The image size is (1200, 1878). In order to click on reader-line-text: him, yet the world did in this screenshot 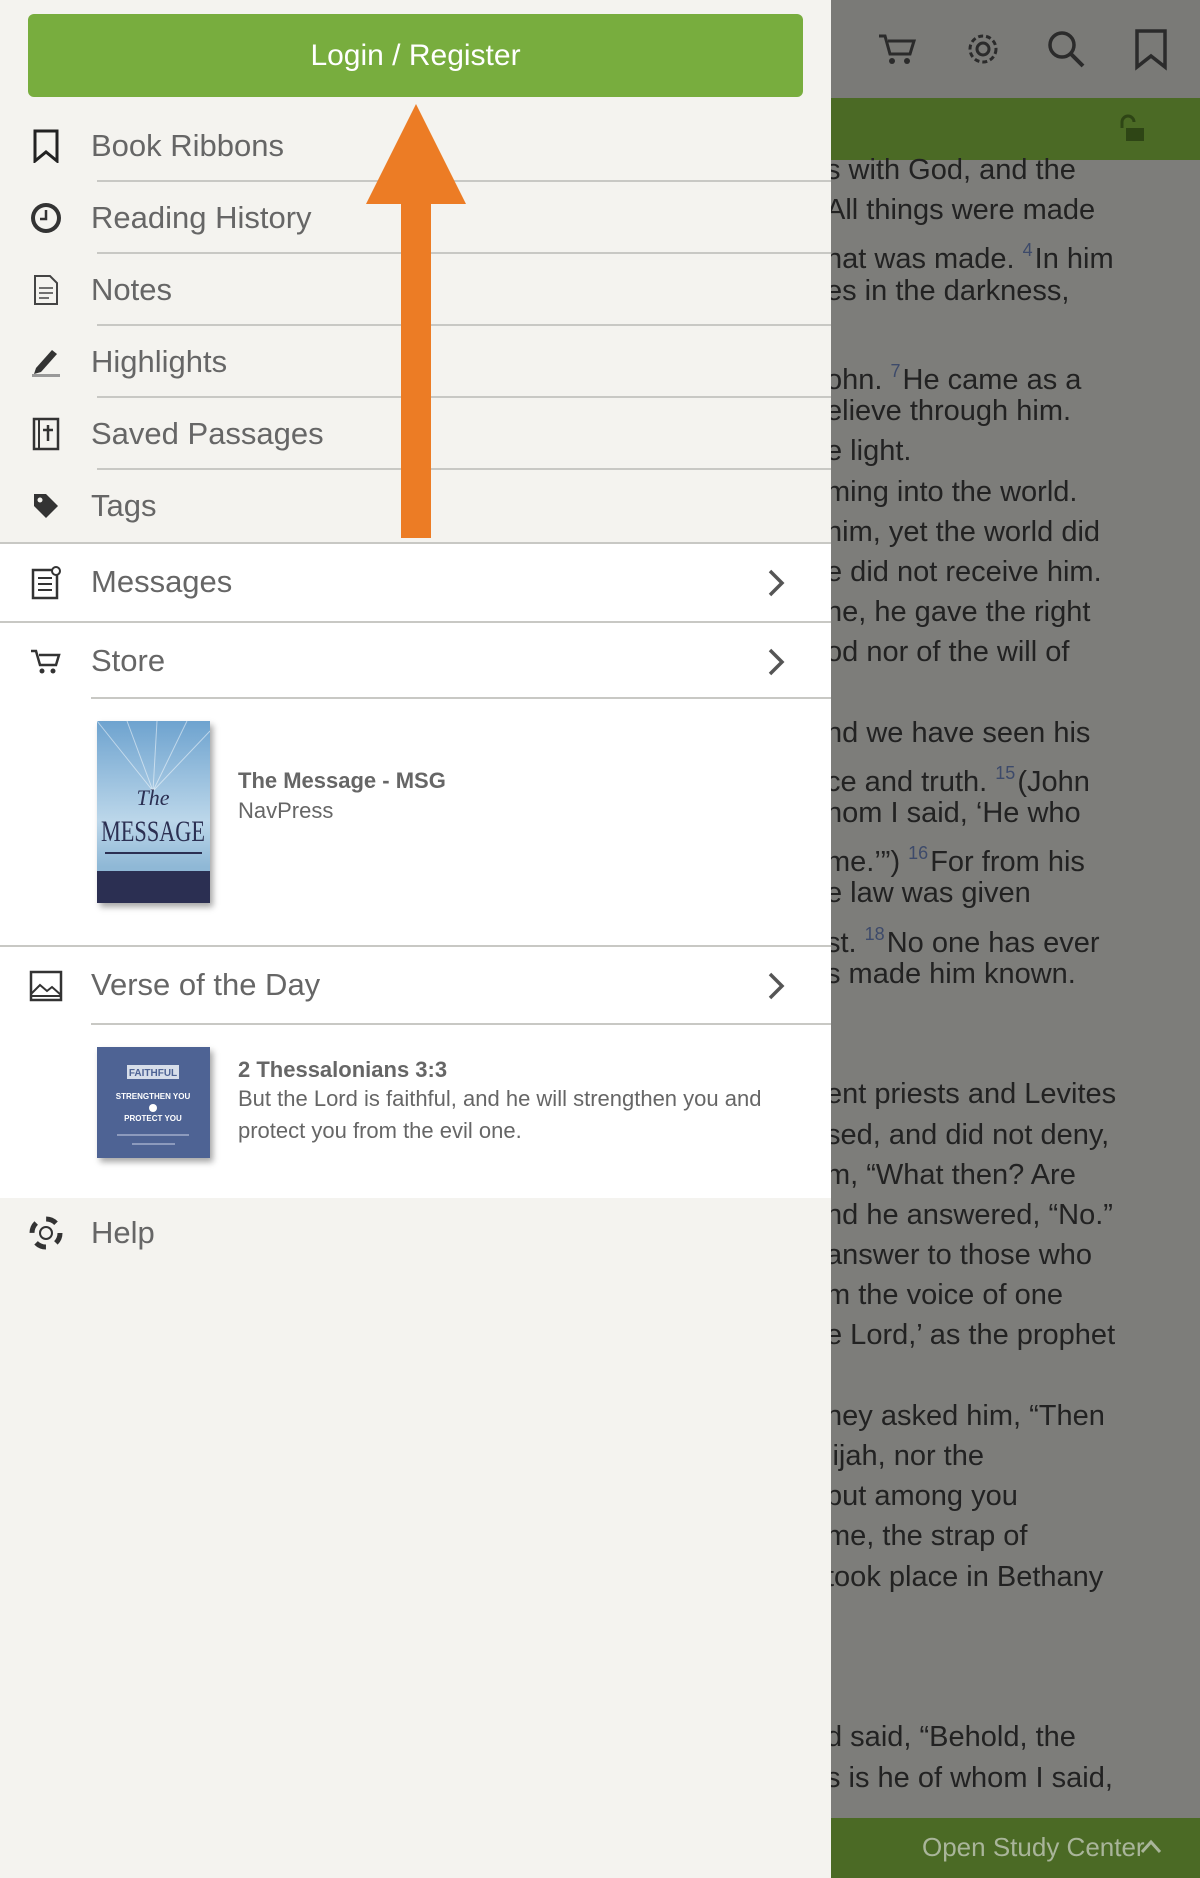, I will do `click(963, 531)`.